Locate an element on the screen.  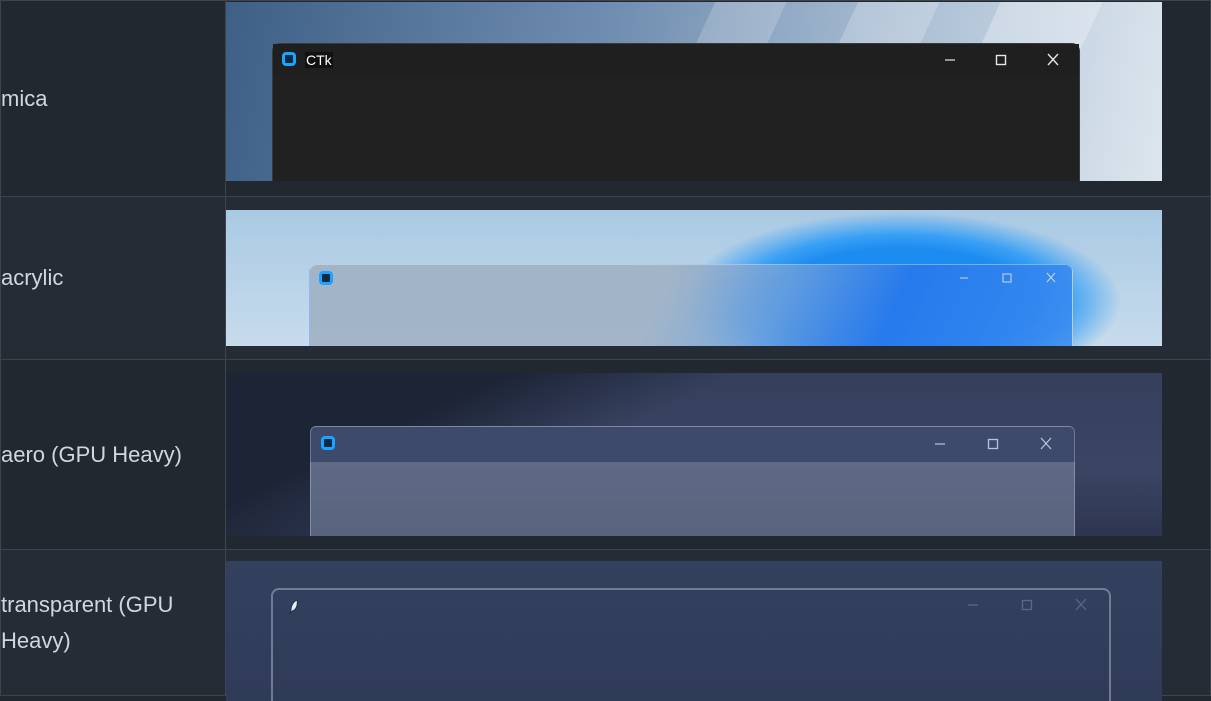
style-name-cell: aero (GPU Heavy) is located at coordinates (113, 454).